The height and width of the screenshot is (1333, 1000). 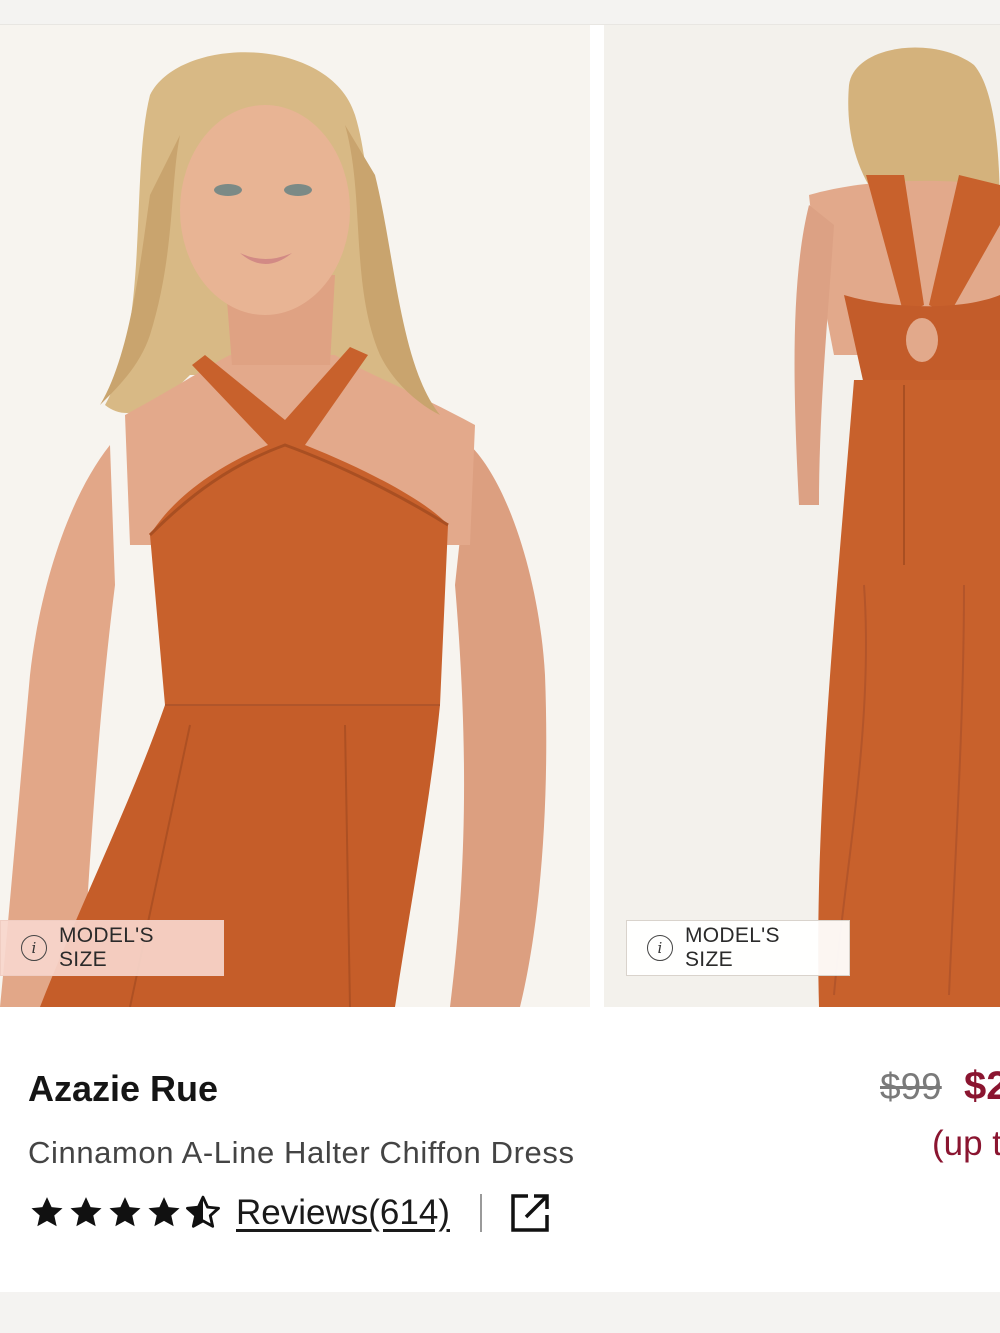 I want to click on product-subtitle: Cinnamon A-Line Halter Chiffon Dress, so click(x=301, y=1152).